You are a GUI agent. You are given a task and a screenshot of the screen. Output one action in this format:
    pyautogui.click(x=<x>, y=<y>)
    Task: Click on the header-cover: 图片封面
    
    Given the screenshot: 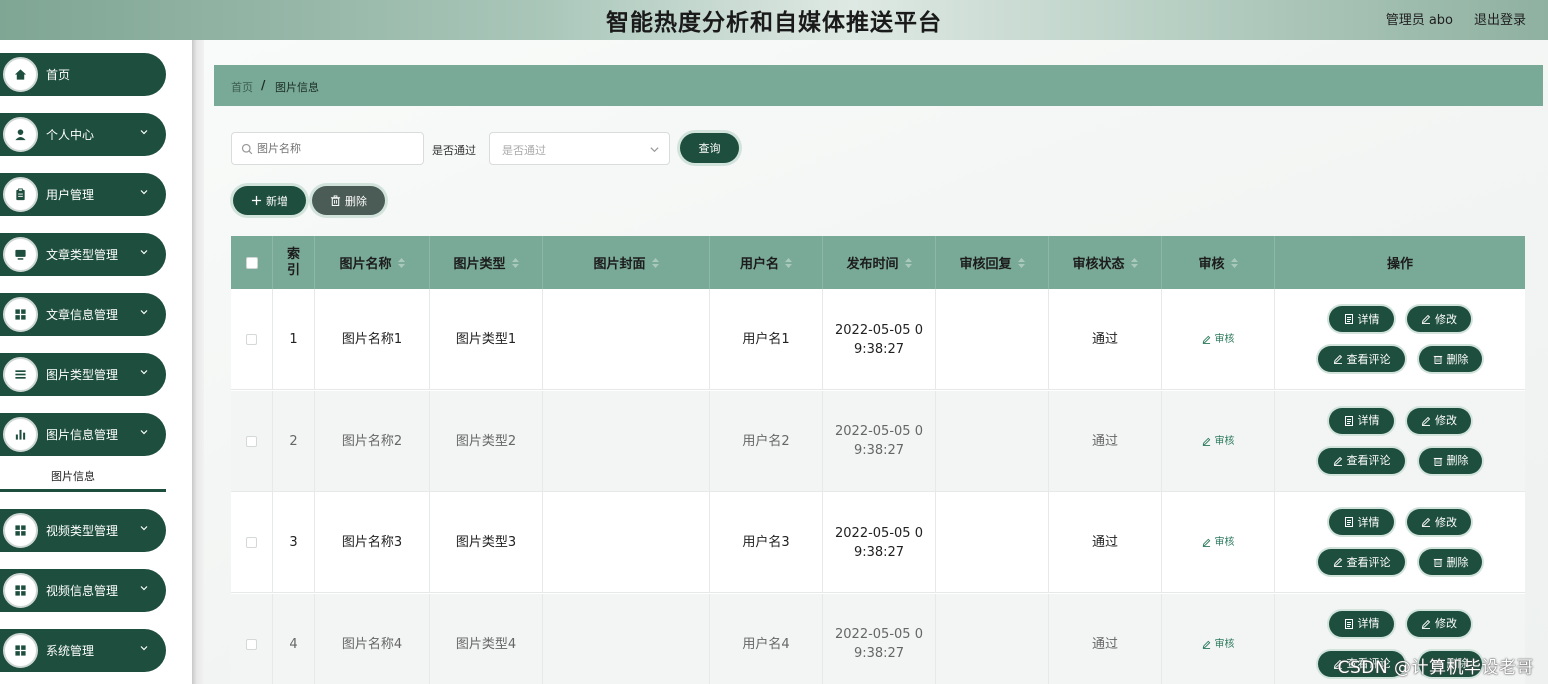 What is the action you would take?
    pyautogui.click(x=626, y=262)
    